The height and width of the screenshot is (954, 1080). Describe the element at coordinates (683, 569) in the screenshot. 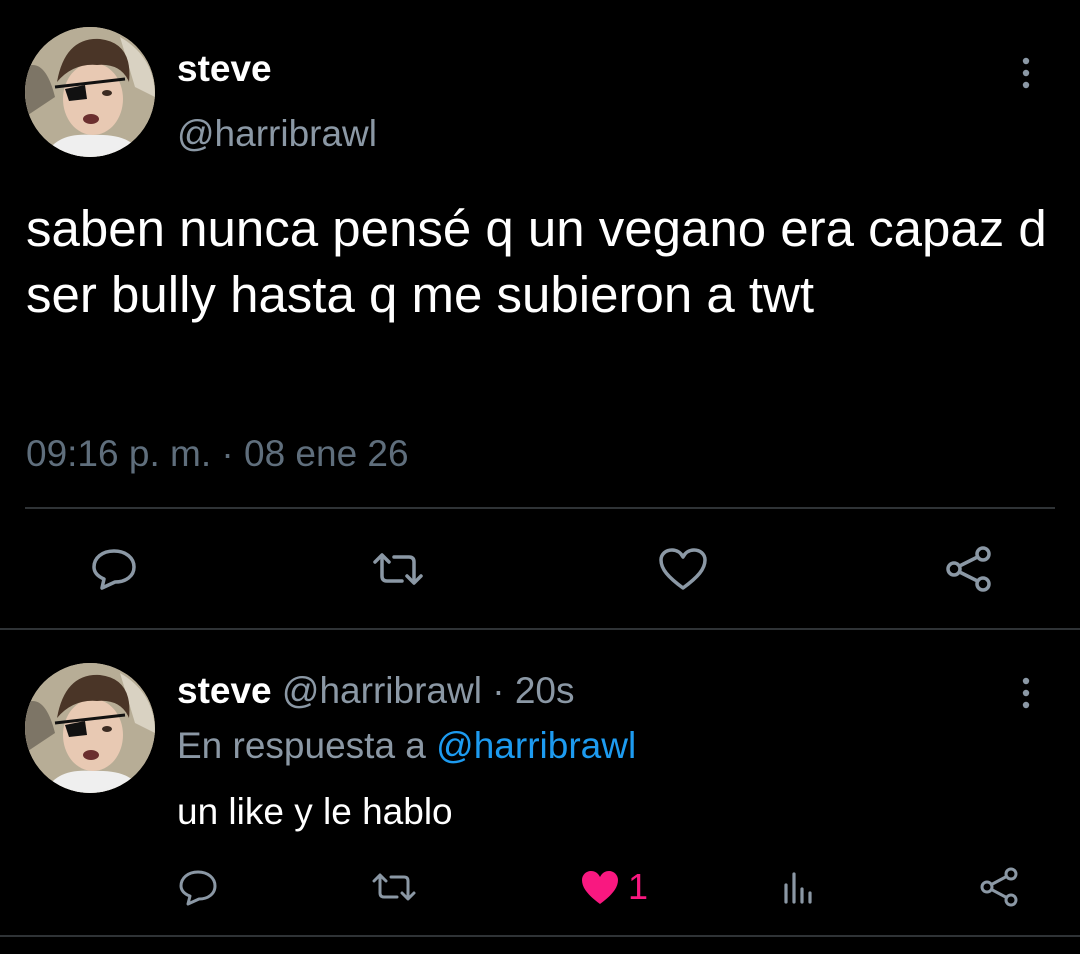

I see `heart-outline-icon` at that location.